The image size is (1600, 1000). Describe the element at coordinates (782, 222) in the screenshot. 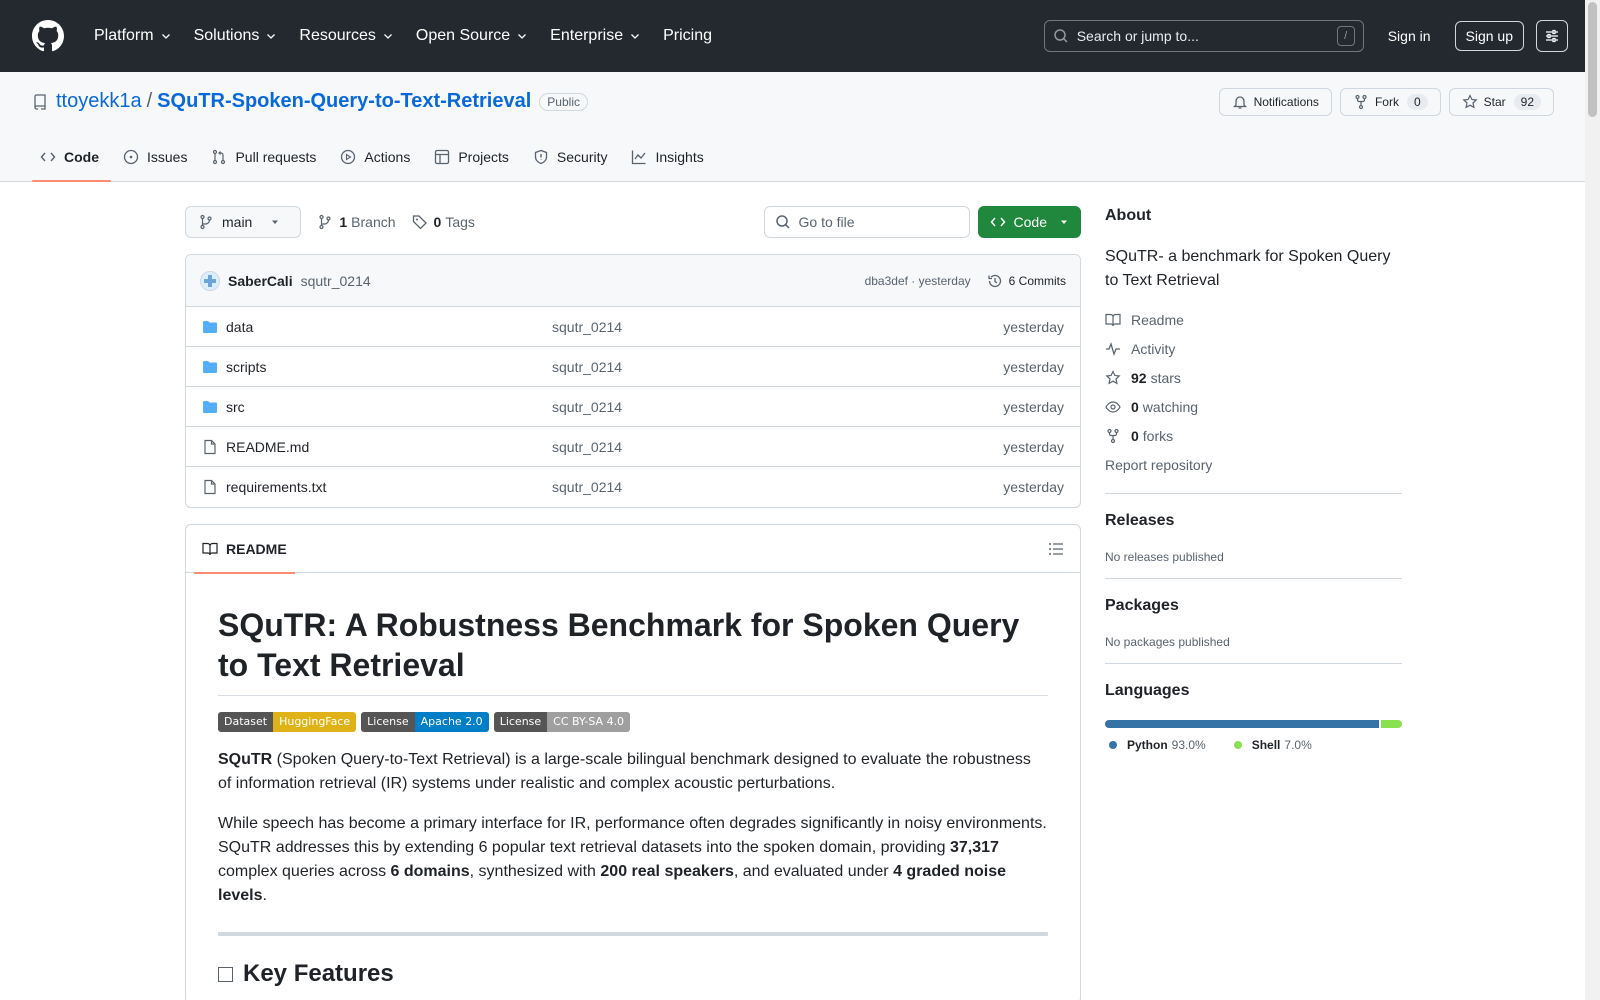

I see `search-icon` at that location.